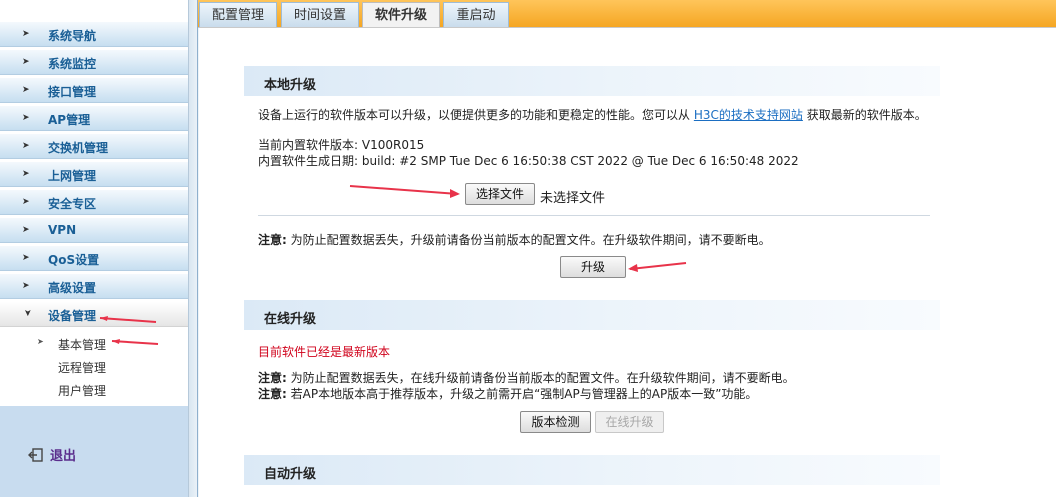 Image resolution: width=1056 pixels, height=497 pixels. I want to click on online-upgrade-button: 在线升级, so click(629, 422).